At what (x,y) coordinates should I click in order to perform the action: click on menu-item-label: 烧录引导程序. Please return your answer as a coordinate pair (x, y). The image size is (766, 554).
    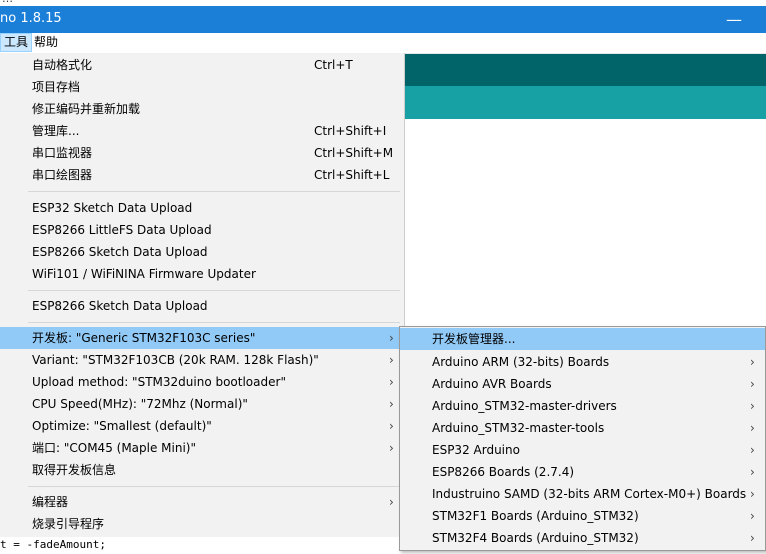
    Looking at the image, I should click on (68, 524).